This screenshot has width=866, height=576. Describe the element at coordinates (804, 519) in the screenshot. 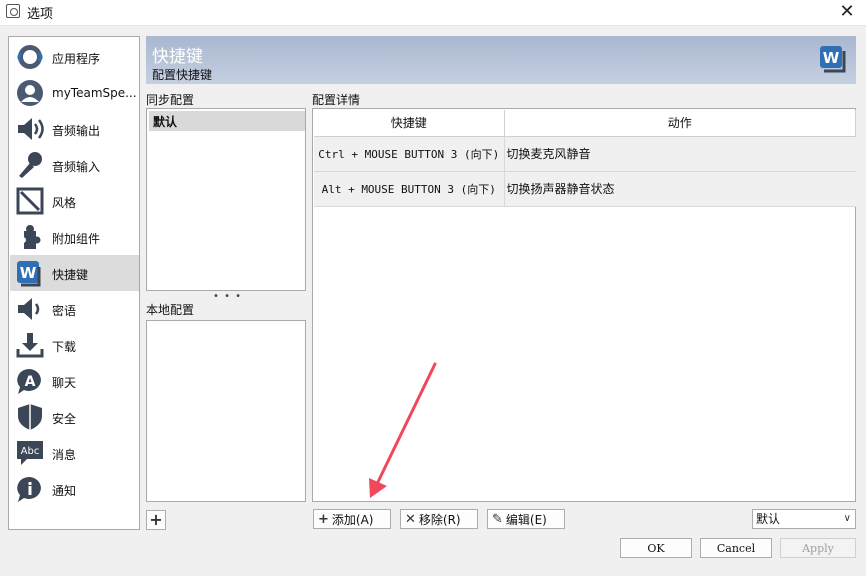

I see `profile-select: 默认 ∨` at that location.